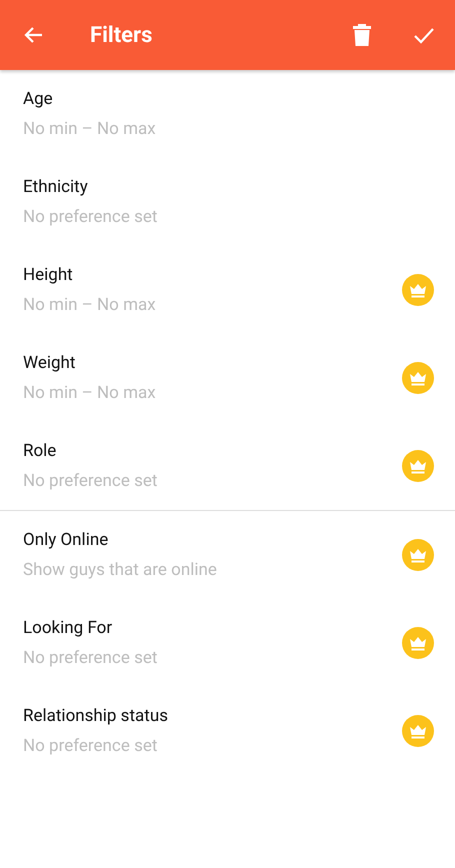 This screenshot has height=868, width=455. What do you see at coordinates (227, 466) in the screenshot?
I see `filter-row: Role No preference set` at bounding box center [227, 466].